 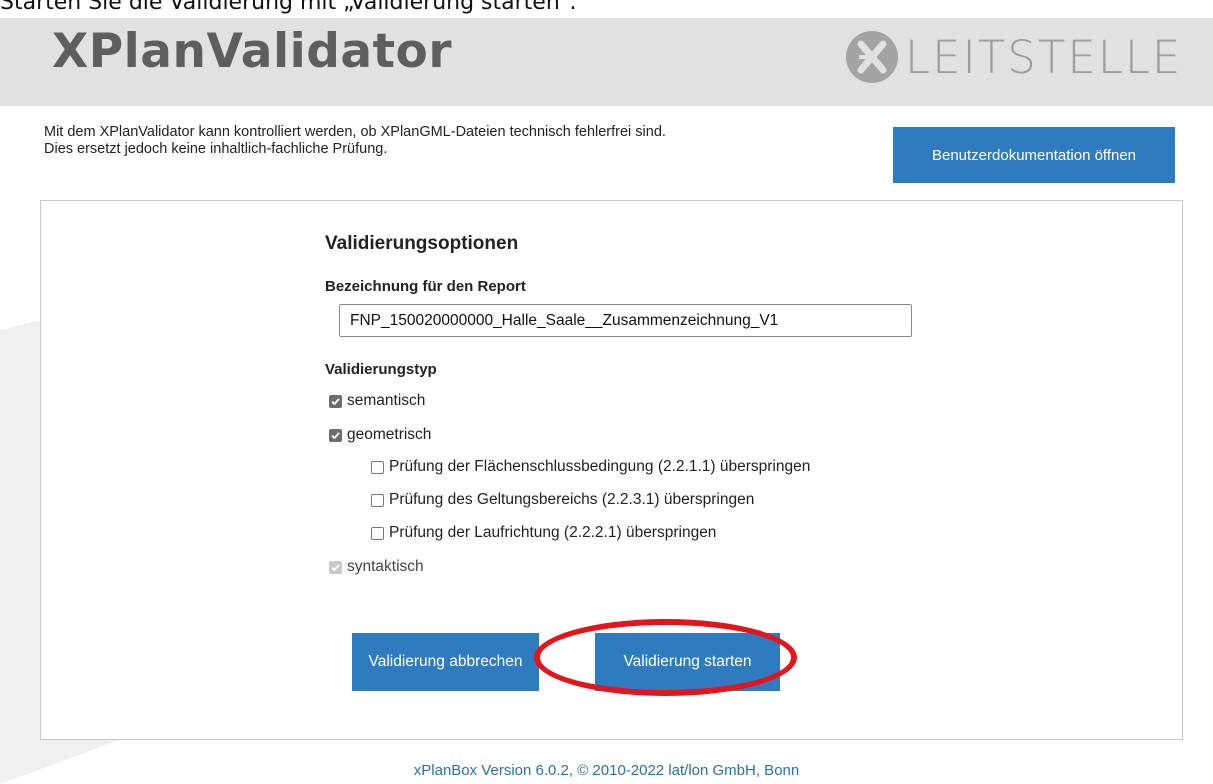 I want to click on geometric-option: geometrisch, so click(x=380, y=435).